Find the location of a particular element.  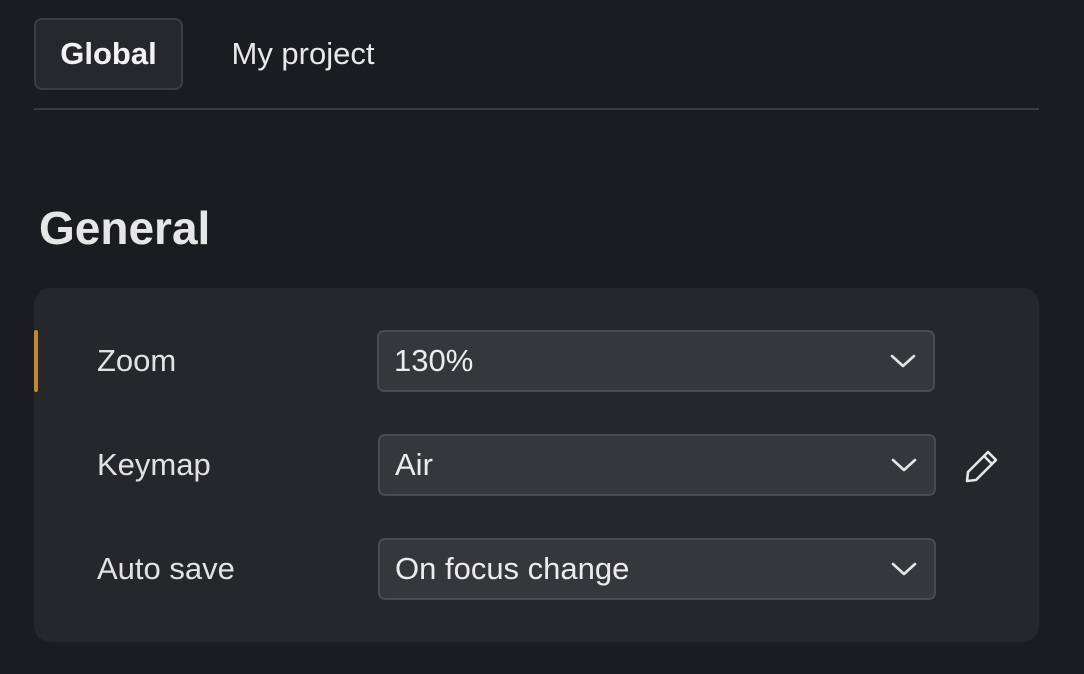

autosave-label: Auto save is located at coordinates (166, 568).